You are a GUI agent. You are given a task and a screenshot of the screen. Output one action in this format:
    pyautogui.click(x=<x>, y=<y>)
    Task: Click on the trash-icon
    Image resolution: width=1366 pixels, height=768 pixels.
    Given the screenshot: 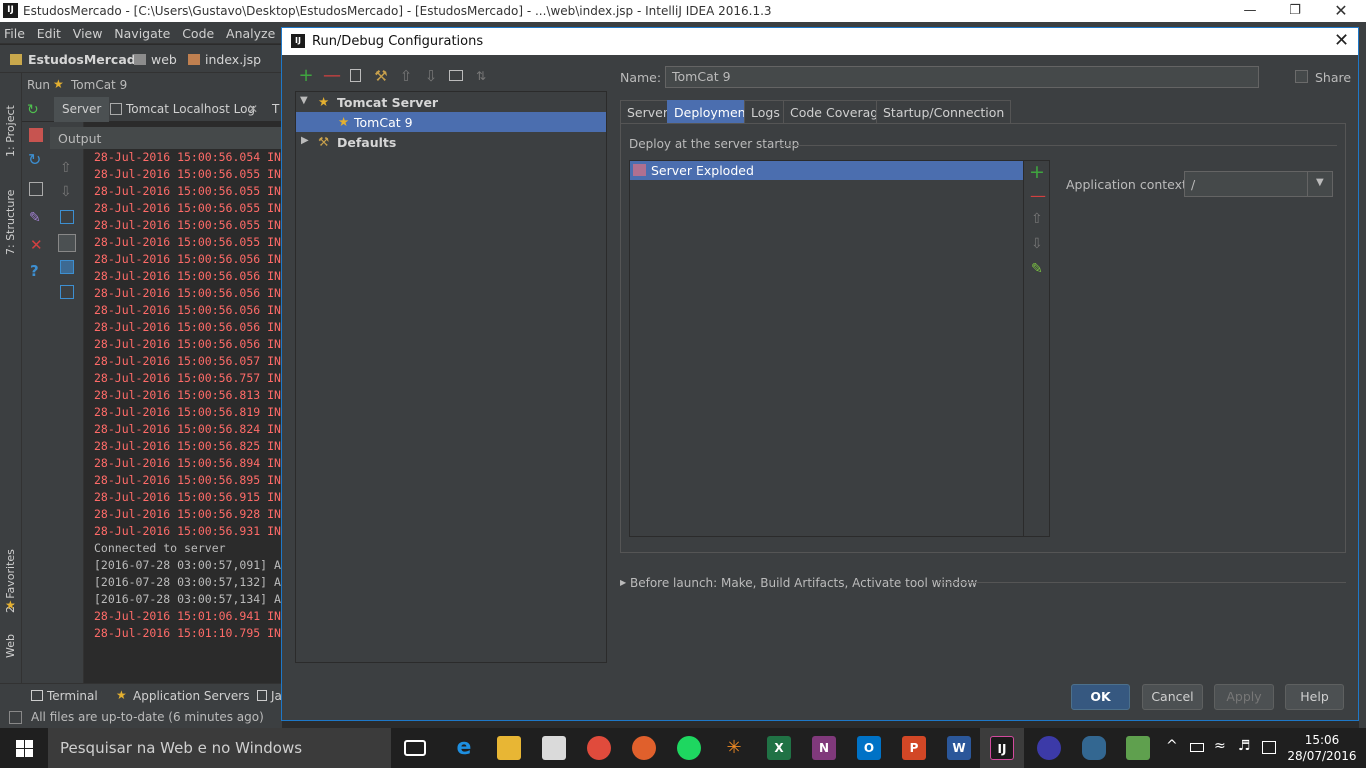 What is the action you would take?
    pyautogui.click(x=67, y=292)
    